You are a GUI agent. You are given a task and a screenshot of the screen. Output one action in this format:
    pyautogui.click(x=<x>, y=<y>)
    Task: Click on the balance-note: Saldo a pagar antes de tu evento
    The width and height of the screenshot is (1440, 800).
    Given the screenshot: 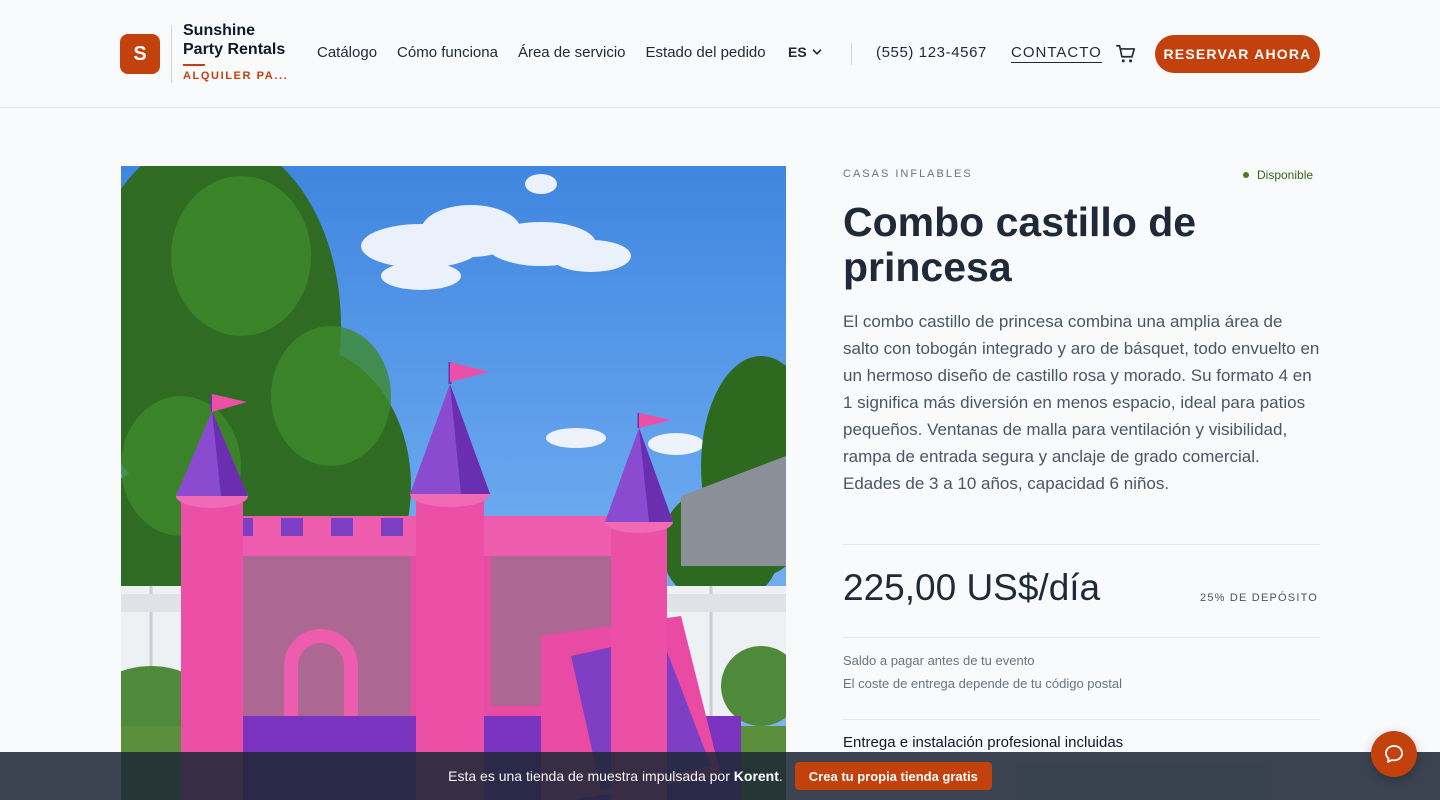 What is the action you would take?
    pyautogui.click(x=939, y=660)
    